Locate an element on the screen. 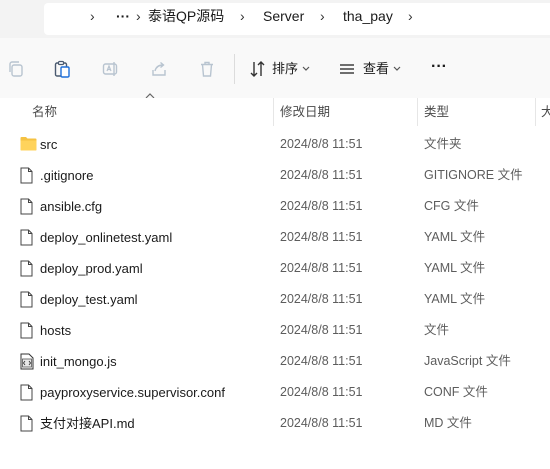 The height and width of the screenshot is (469, 550). file-name: payproxyservice.supervisor.conf is located at coordinates (132, 392).